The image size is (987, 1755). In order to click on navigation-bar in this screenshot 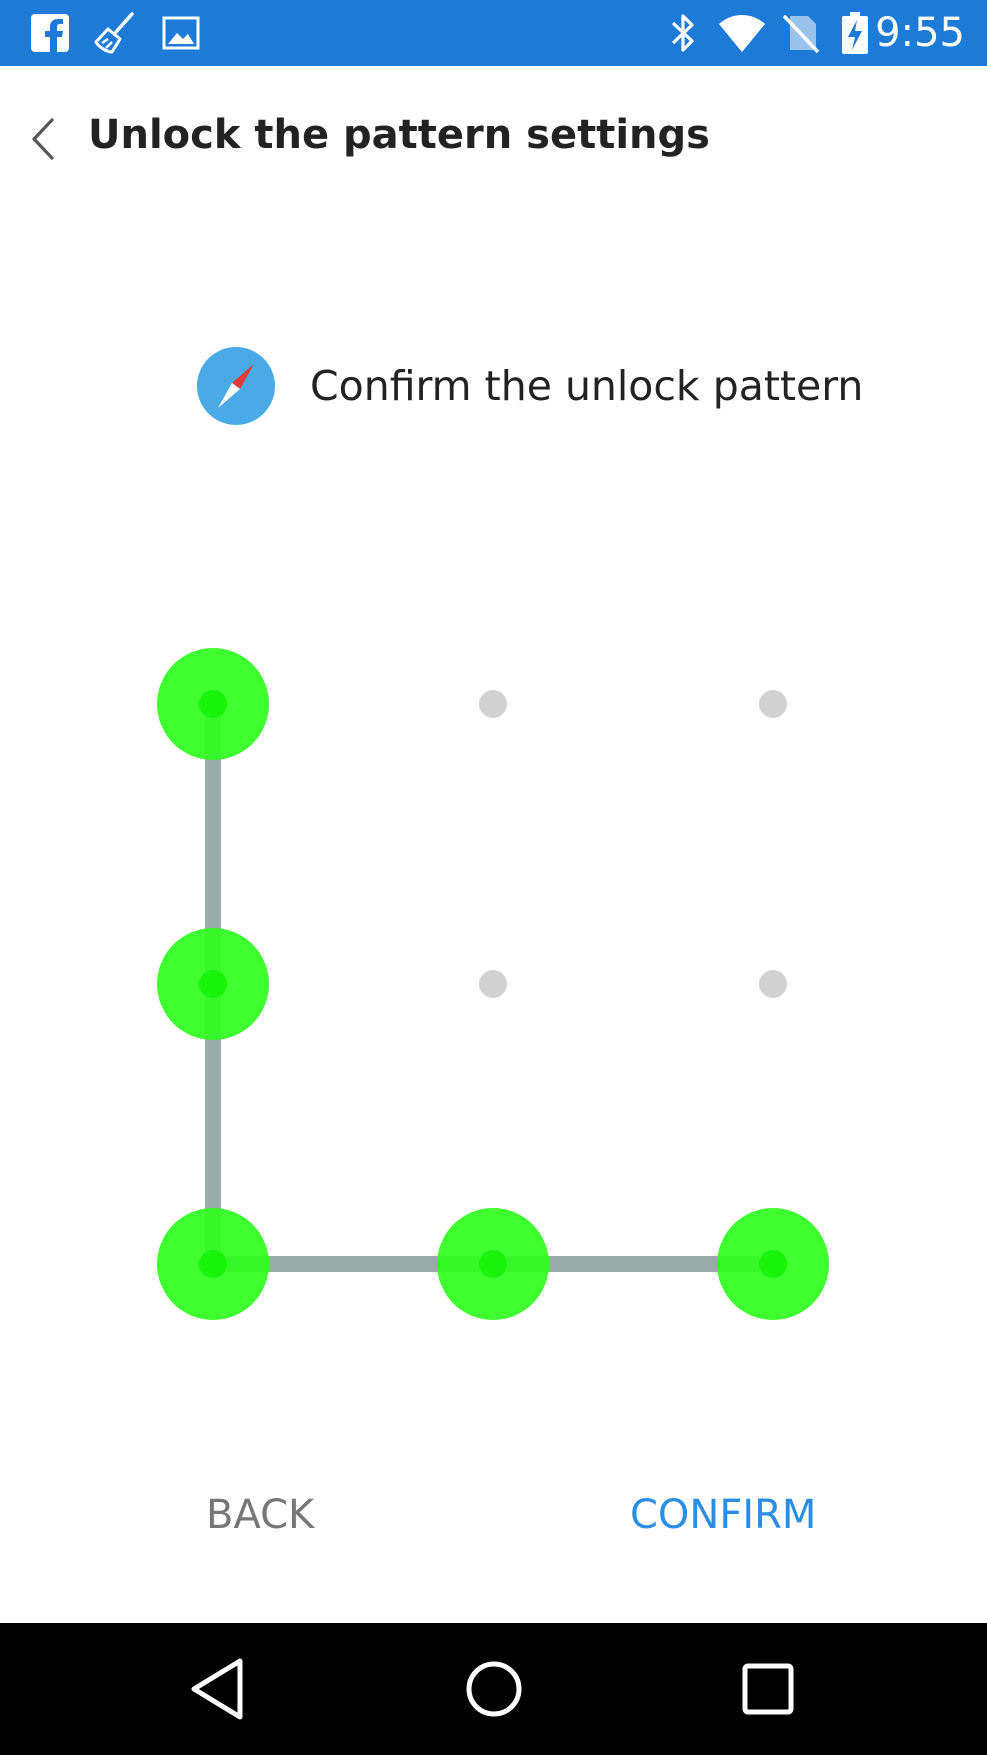, I will do `click(493, 1689)`.